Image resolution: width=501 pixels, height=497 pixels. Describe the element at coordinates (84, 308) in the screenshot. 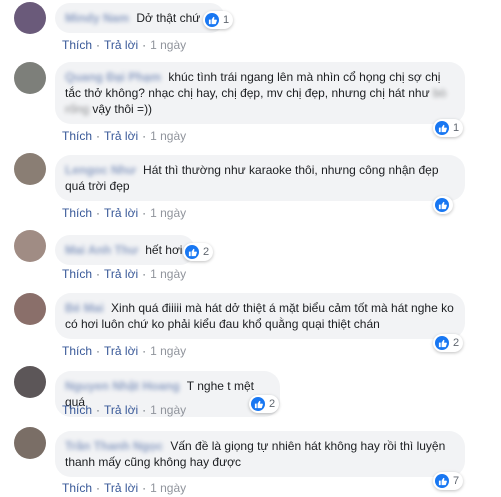

I see `comment-author: Bé Mai` at that location.